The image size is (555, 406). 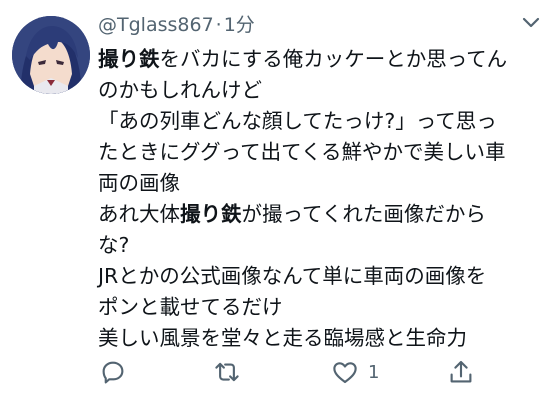 I want to click on tweet-line: ポンと載せてるだけ, so click(x=190, y=307).